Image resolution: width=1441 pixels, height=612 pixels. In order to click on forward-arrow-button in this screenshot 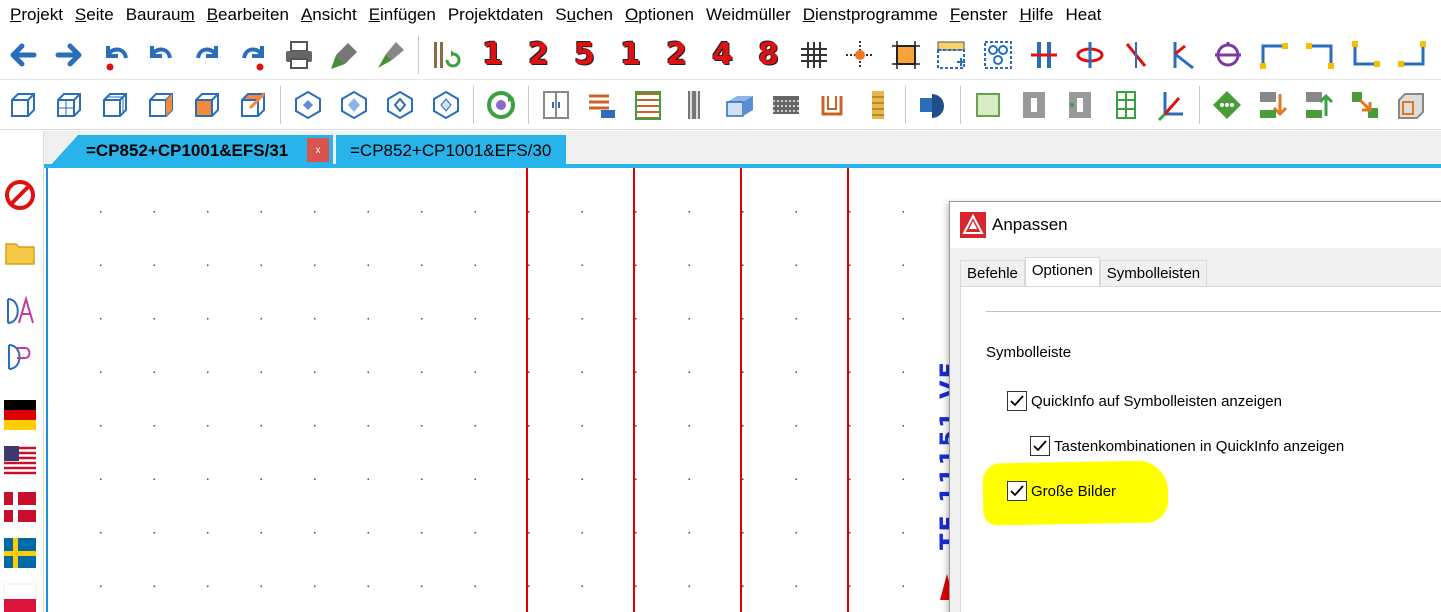, I will do `click(69, 55)`.